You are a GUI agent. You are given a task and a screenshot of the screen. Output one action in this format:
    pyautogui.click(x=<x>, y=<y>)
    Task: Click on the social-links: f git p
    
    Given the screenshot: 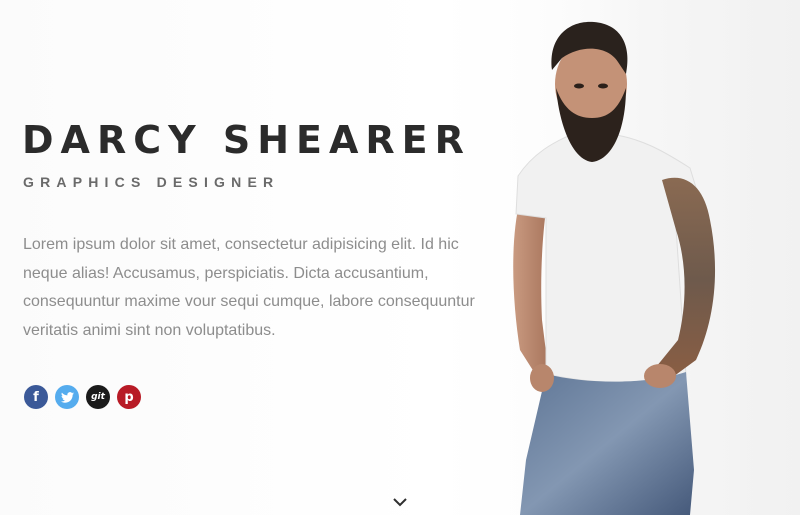 What is the action you would take?
    pyautogui.click(x=82, y=397)
    